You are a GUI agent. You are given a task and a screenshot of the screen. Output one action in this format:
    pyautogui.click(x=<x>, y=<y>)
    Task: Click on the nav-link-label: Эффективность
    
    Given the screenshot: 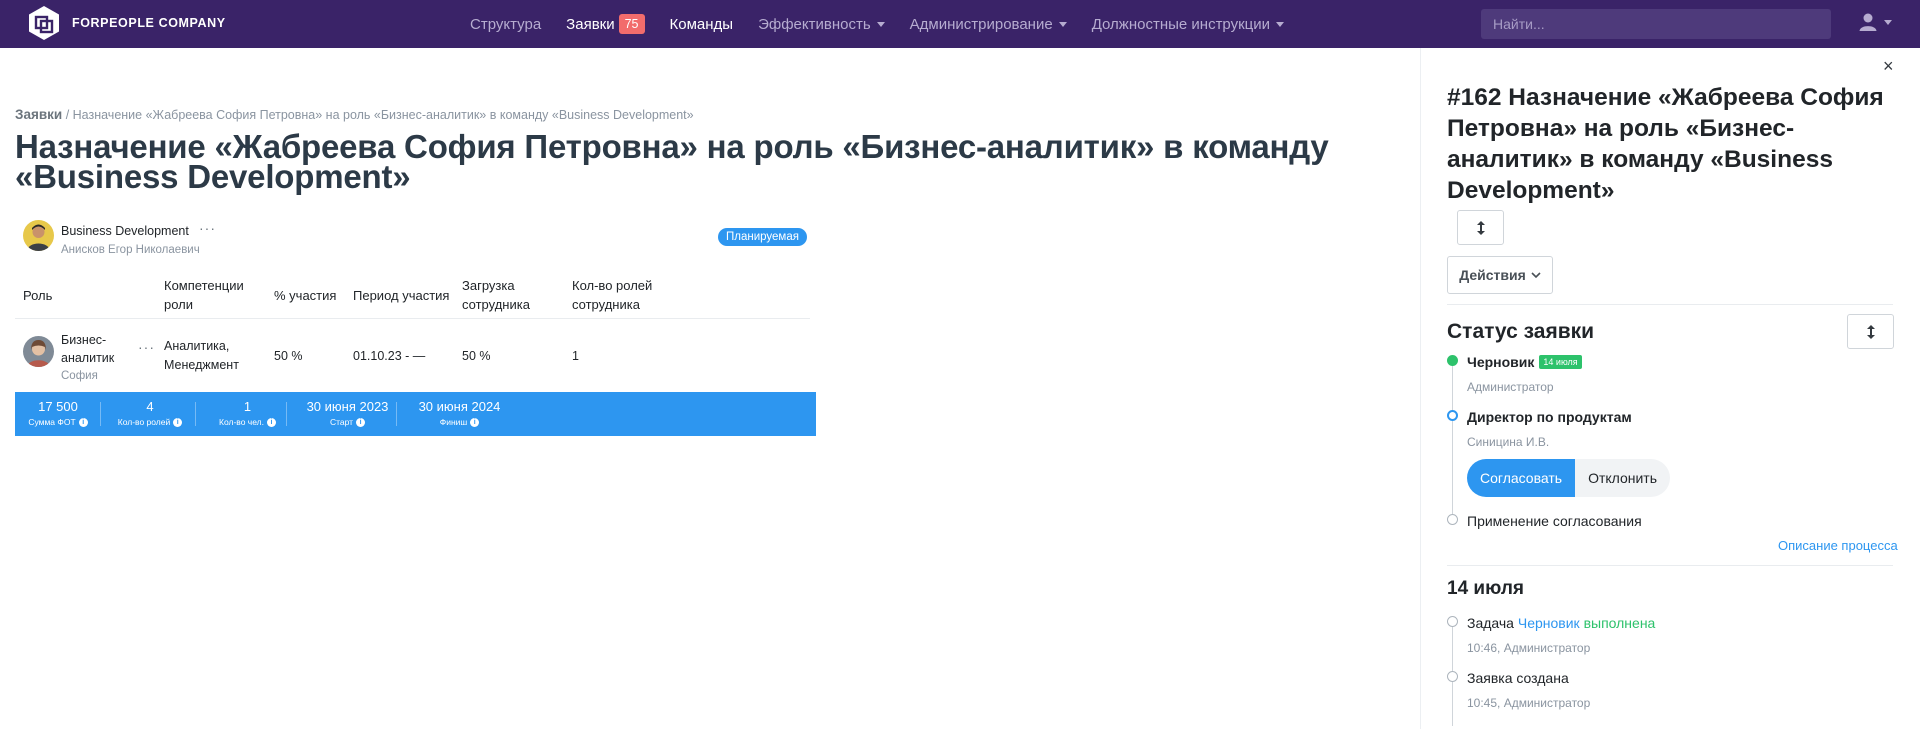 What is the action you would take?
    pyautogui.click(x=814, y=24)
    